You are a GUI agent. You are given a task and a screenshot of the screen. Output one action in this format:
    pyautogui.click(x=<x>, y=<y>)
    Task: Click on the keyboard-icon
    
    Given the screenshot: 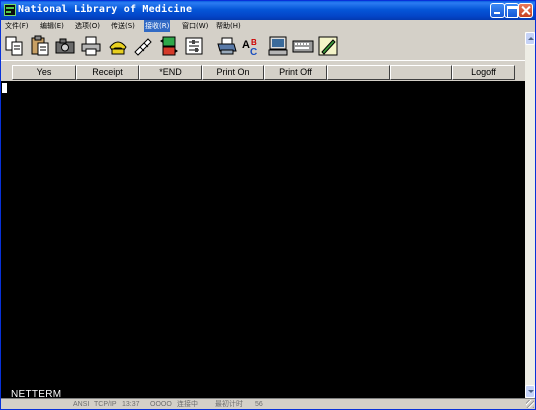 What is the action you would take?
    pyautogui.click(x=303, y=46)
    